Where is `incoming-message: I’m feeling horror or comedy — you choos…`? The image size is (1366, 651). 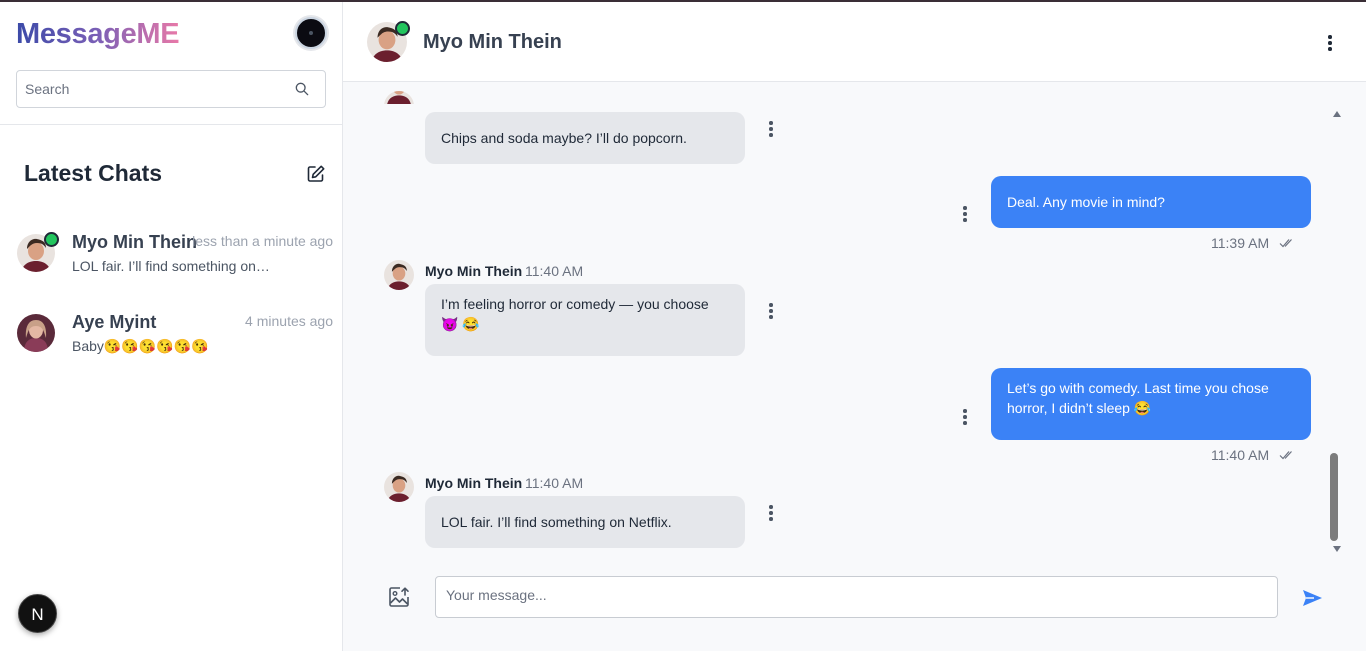 incoming-message: I’m feeling horror or comedy — you choos… is located at coordinates (585, 320).